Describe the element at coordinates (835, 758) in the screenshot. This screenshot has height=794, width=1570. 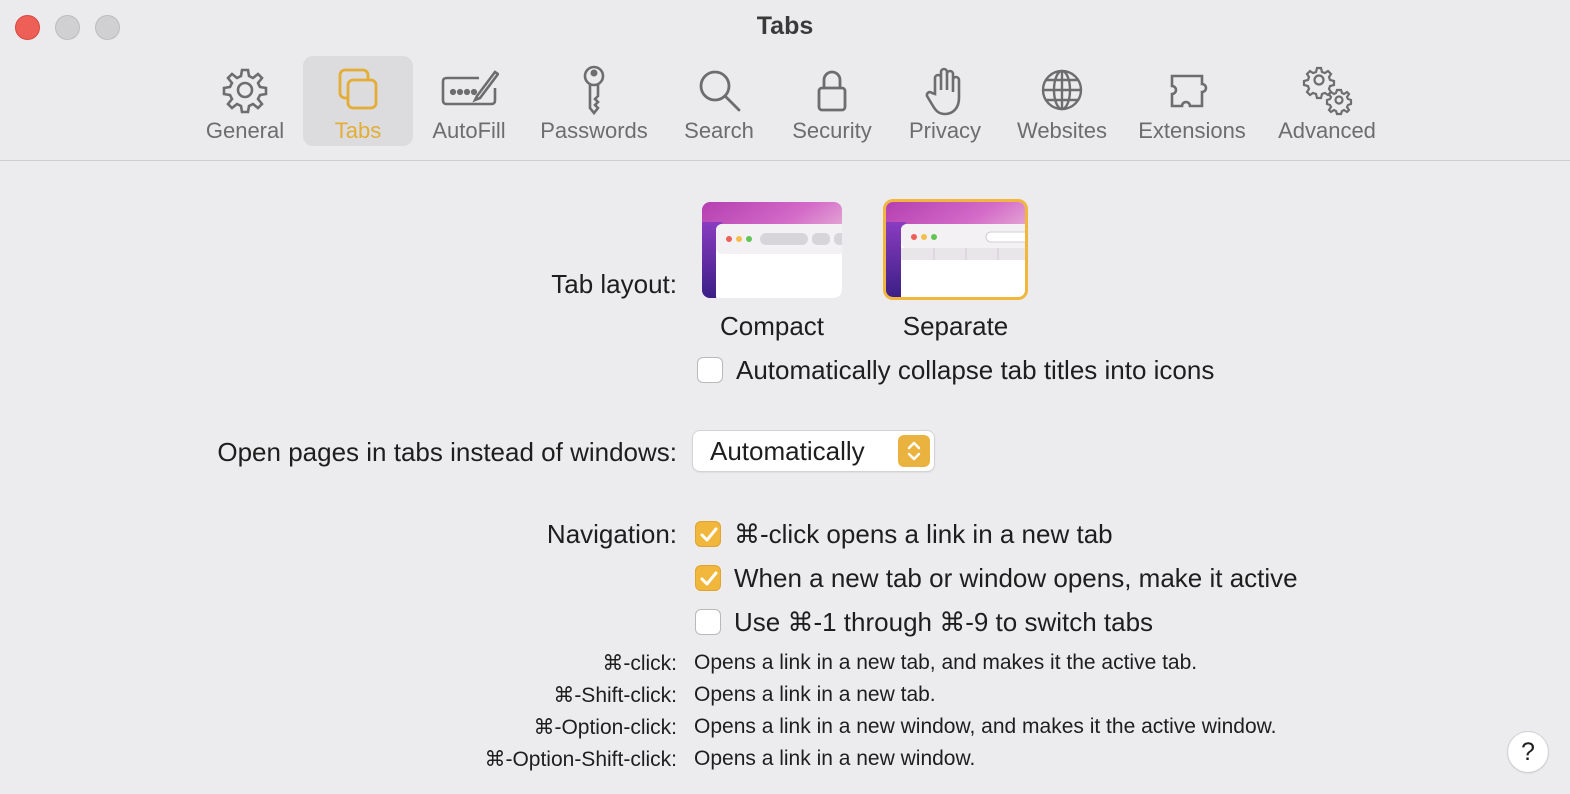
I see `shortcut-description: Opens a link in a new window.` at that location.